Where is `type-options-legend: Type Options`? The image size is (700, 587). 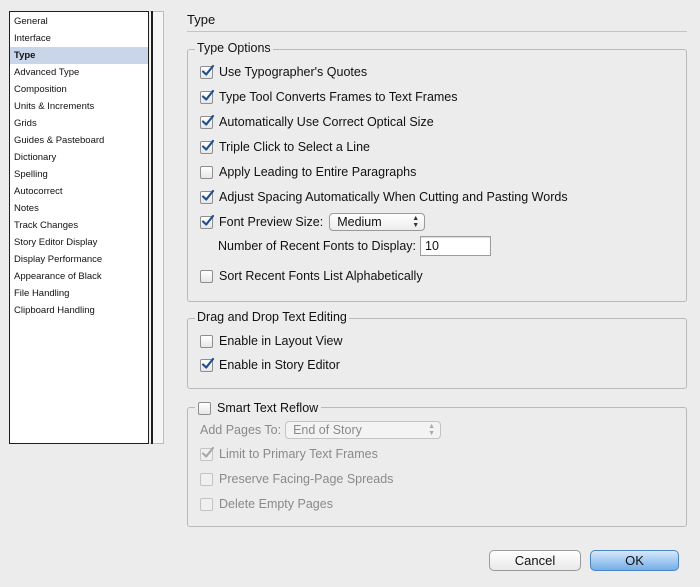 type-options-legend: Type Options is located at coordinates (234, 48).